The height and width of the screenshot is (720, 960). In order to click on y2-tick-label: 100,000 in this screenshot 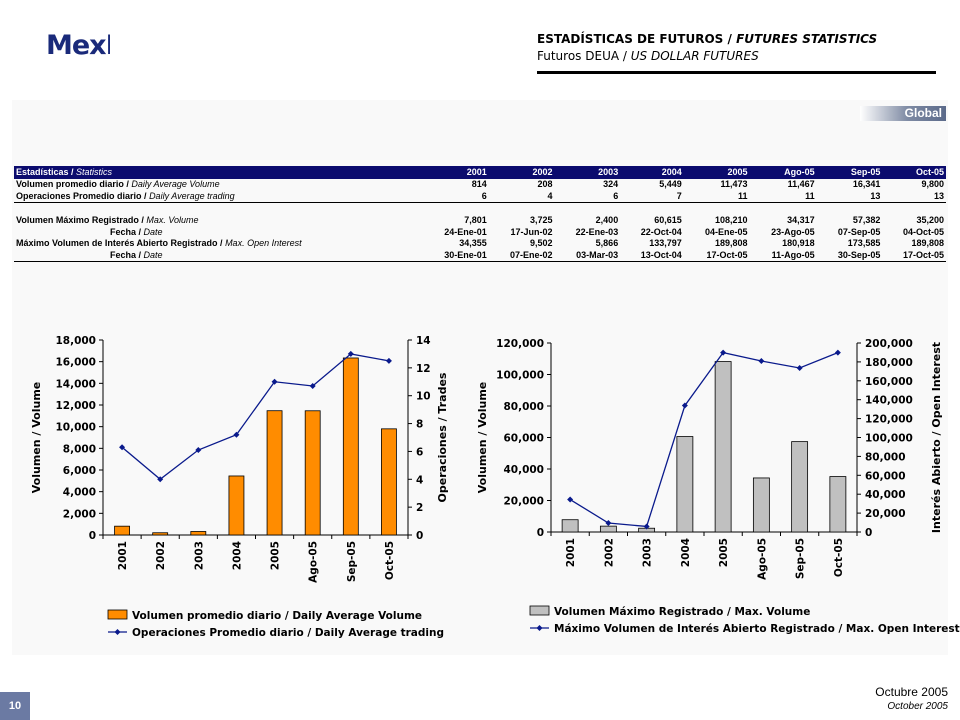, I will do `click(889, 439)`.